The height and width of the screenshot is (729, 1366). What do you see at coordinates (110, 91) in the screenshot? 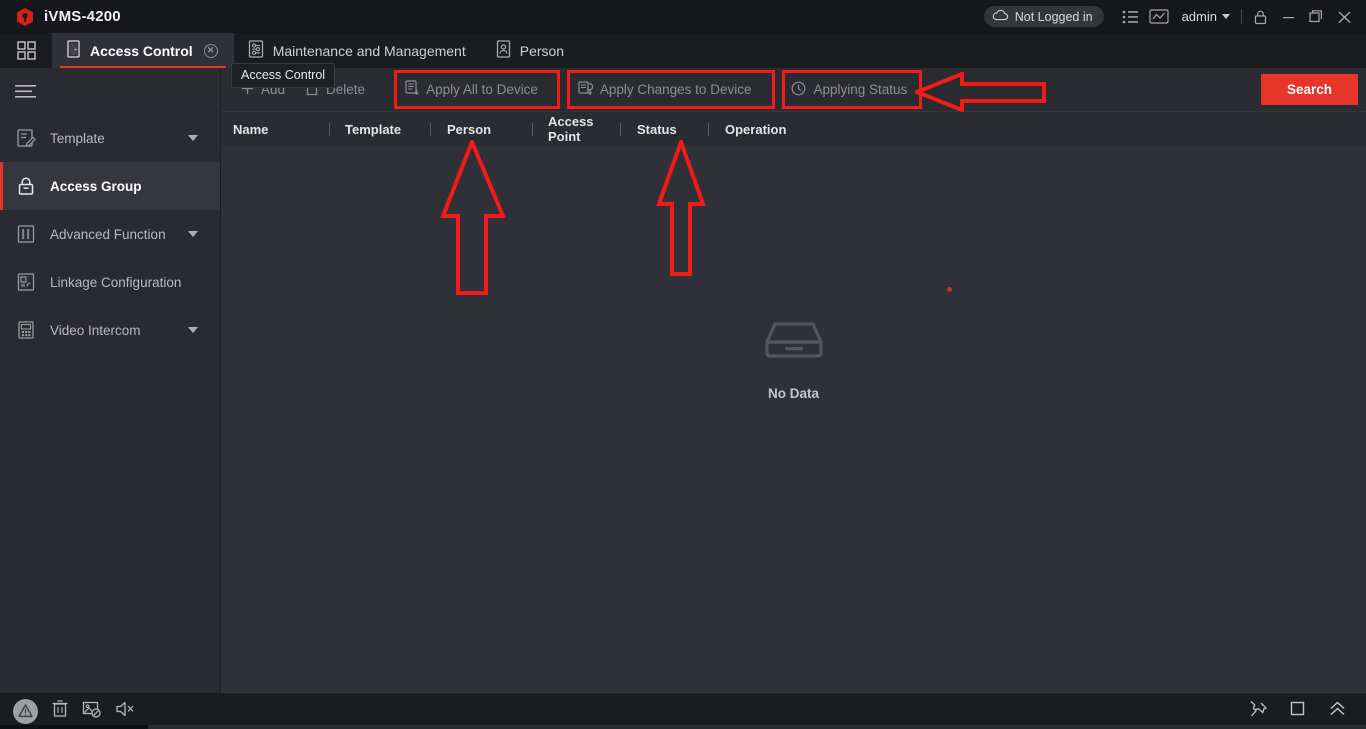
I see `hamburger-icon` at bounding box center [110, 91].